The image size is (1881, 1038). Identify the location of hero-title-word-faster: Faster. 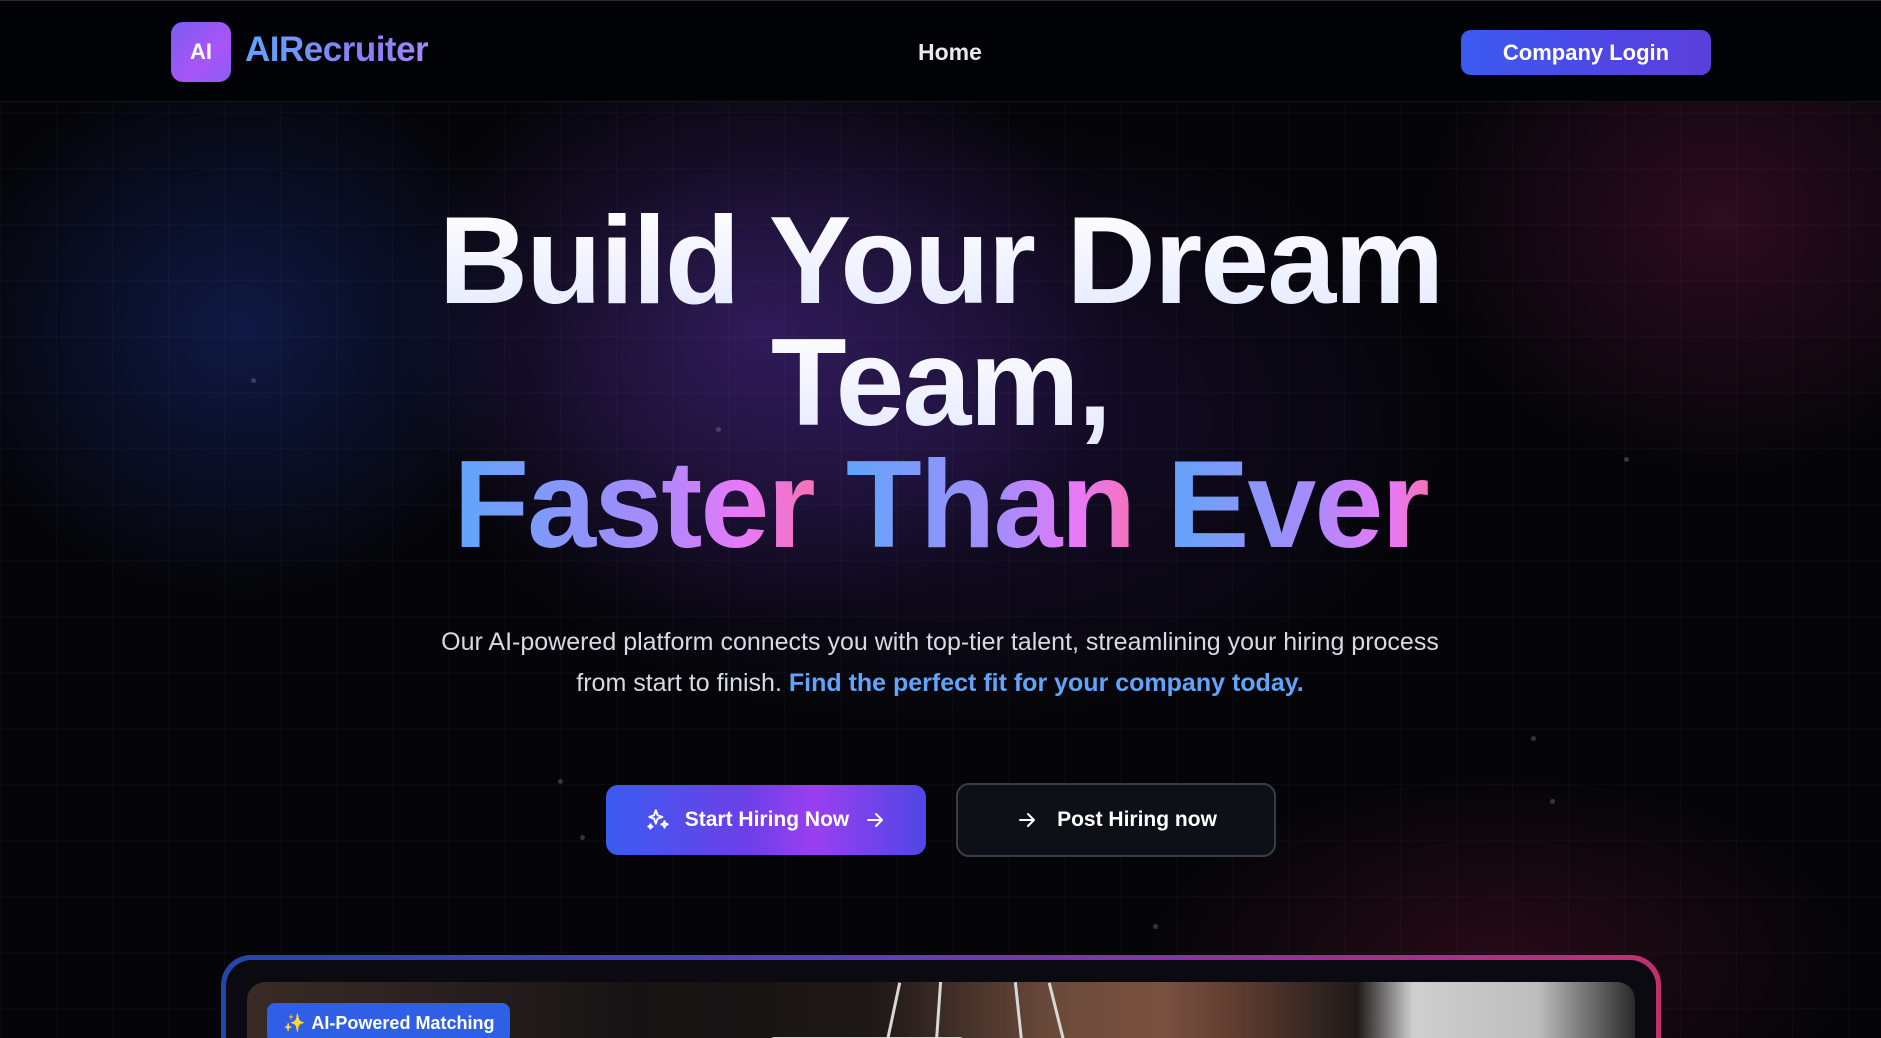
(634, 505).